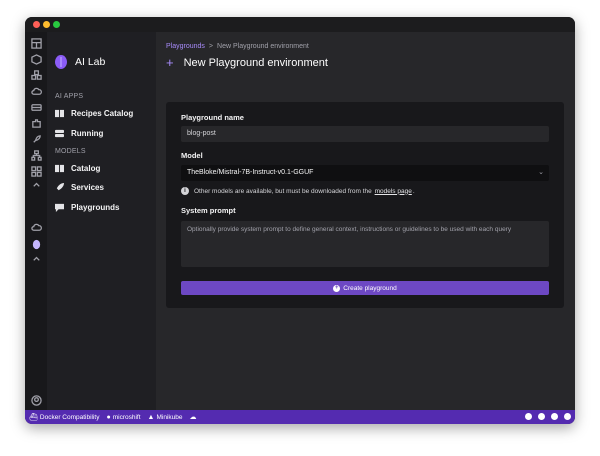  I want to click on status-extension: ☁, so click(194, 417).